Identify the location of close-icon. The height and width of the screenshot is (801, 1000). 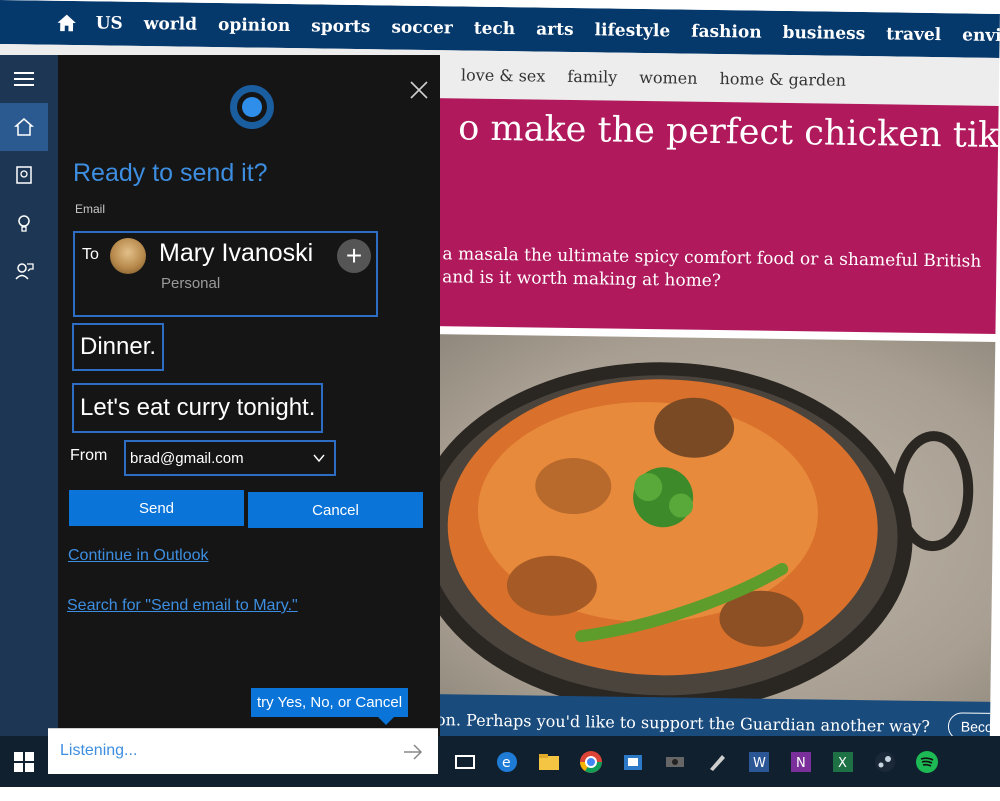
(419, 90).